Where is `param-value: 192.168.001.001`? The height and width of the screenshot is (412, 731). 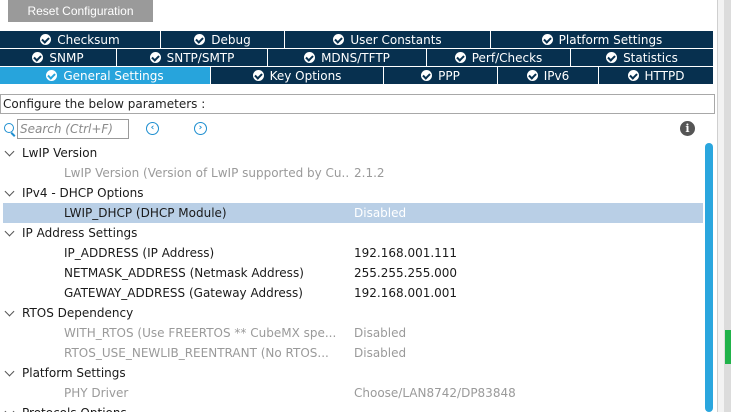 param-value: 192.168.001.001 is located at coordinates (405, 293).